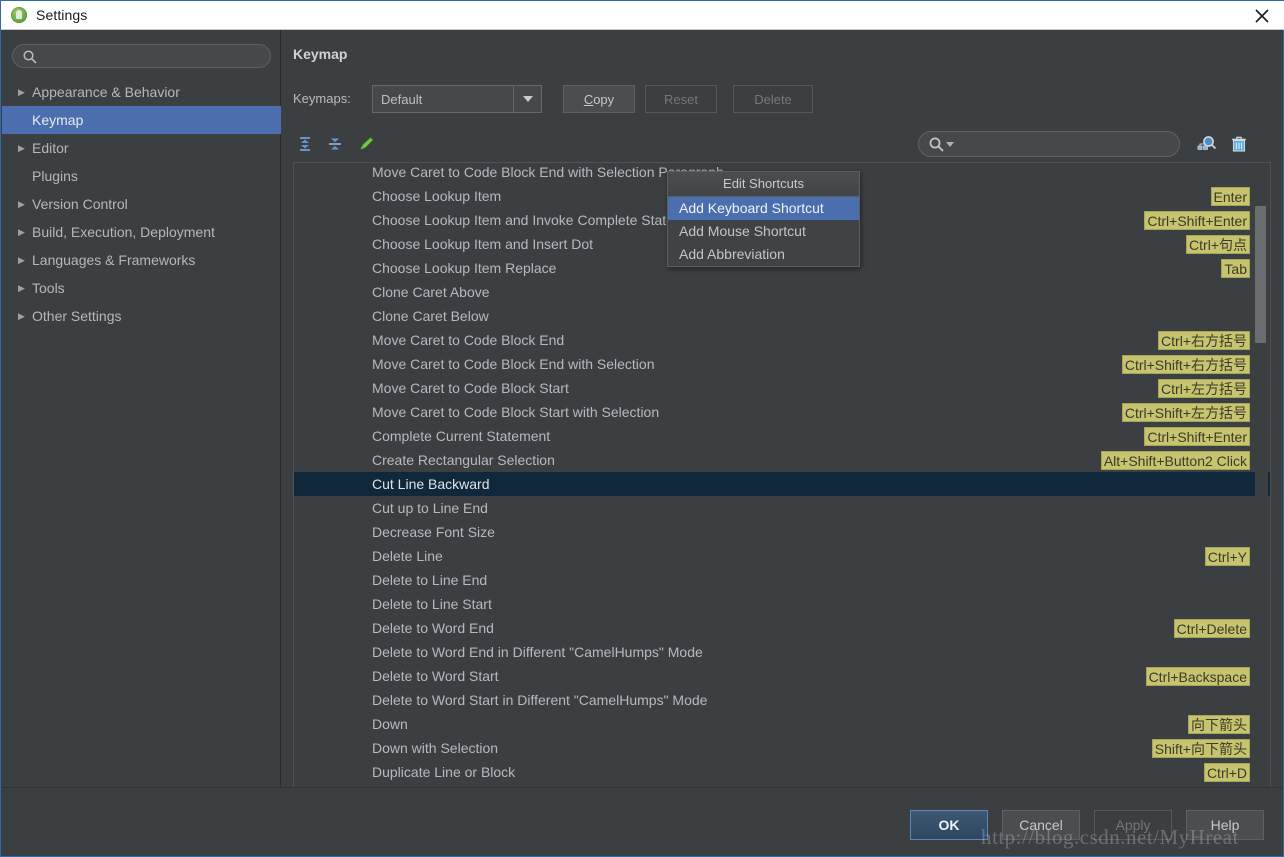  I want to click on sidebar-item-label: Editor, so click(50, 148).